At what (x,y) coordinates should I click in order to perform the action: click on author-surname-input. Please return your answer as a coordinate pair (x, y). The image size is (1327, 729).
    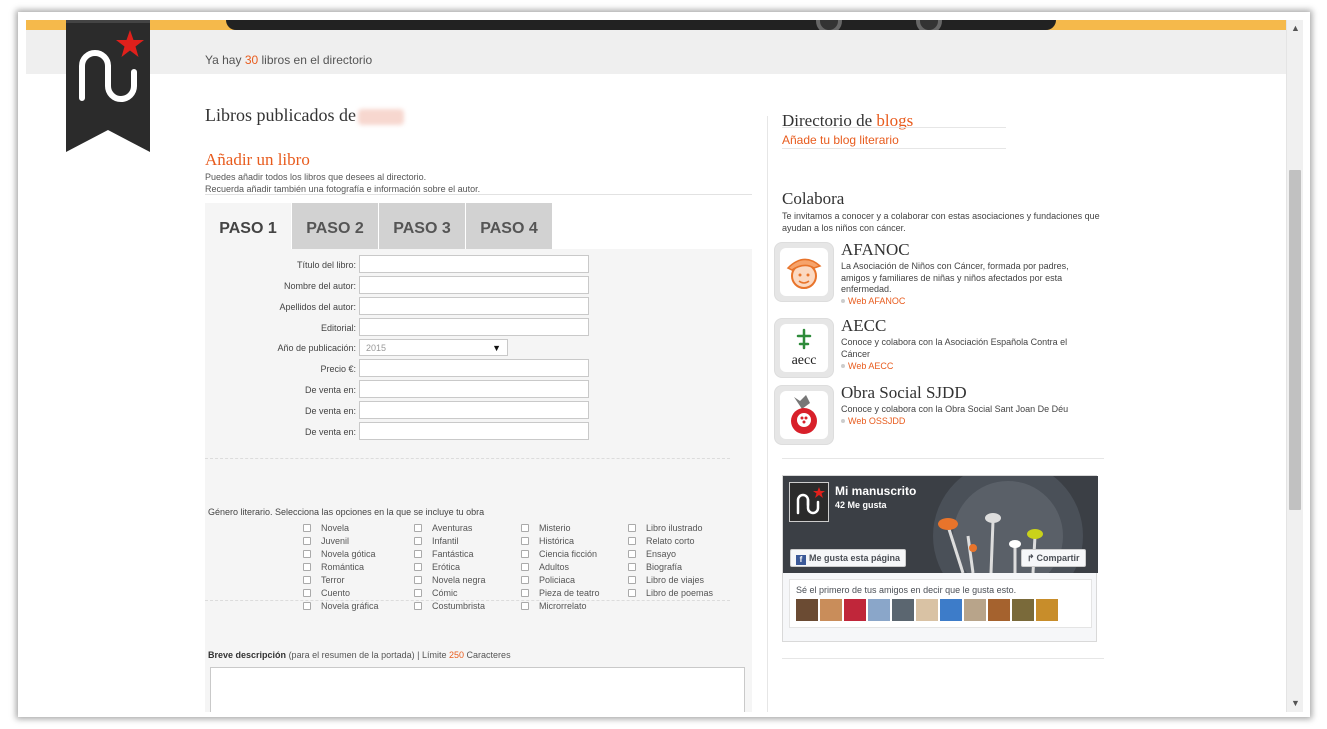
    Looking at the image, I should click on (474, 306).